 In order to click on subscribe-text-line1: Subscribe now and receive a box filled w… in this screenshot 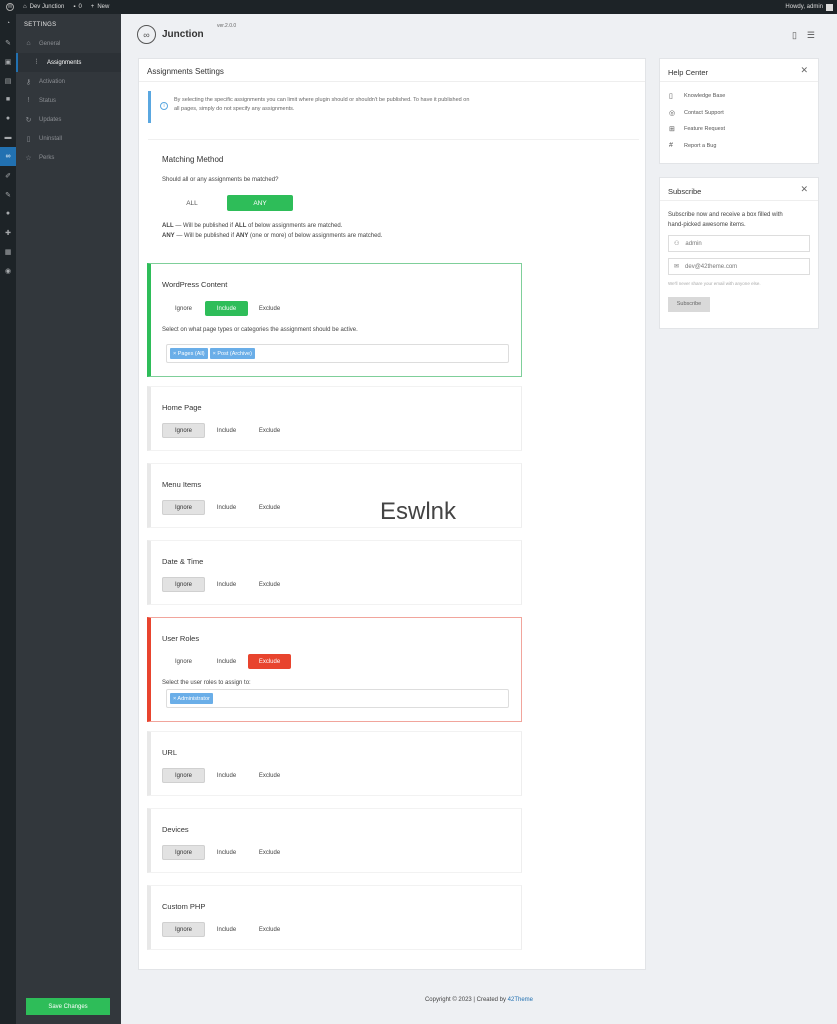, I will do `click(725, 215)`.